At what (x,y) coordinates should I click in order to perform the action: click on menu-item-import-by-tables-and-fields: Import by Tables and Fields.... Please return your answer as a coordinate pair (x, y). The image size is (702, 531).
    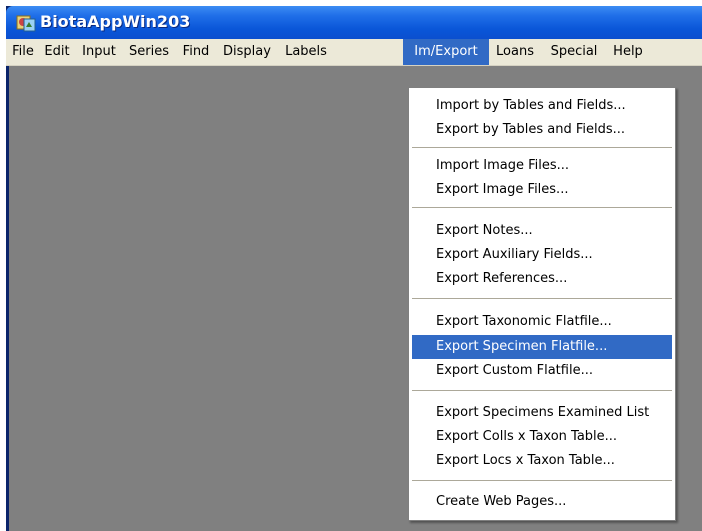
    Looking at the image, I should click on (542, 106).